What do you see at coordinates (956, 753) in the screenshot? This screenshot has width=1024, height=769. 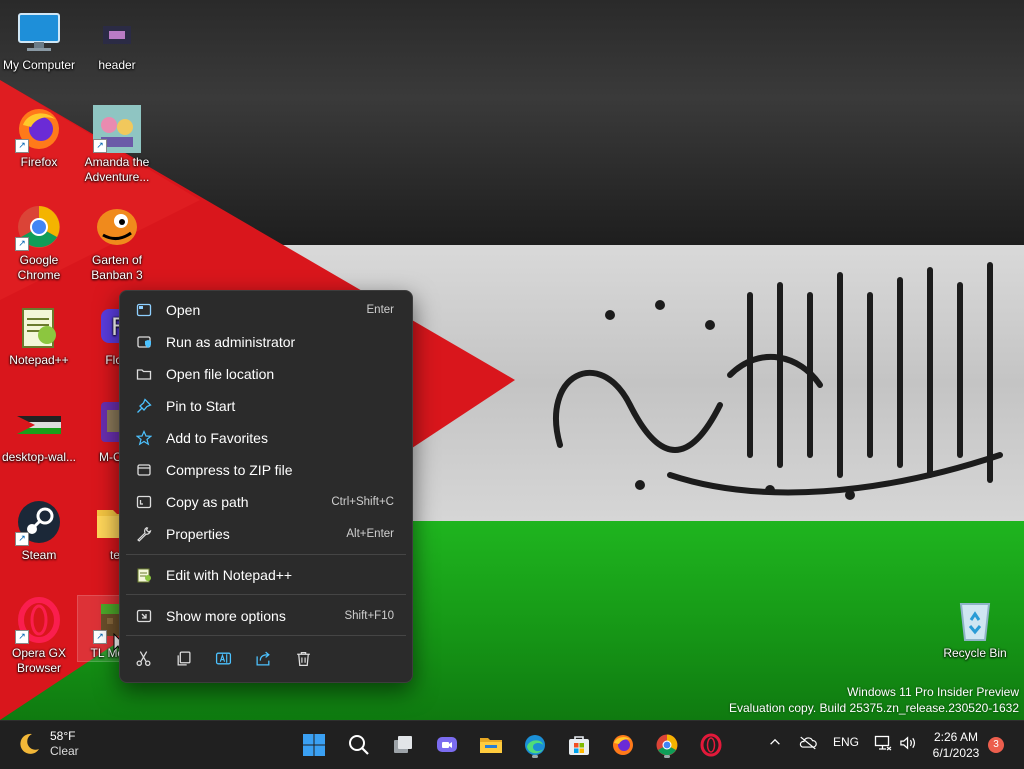 I see `clock-date: 6/1/2023` at bounding box center [956, 753].